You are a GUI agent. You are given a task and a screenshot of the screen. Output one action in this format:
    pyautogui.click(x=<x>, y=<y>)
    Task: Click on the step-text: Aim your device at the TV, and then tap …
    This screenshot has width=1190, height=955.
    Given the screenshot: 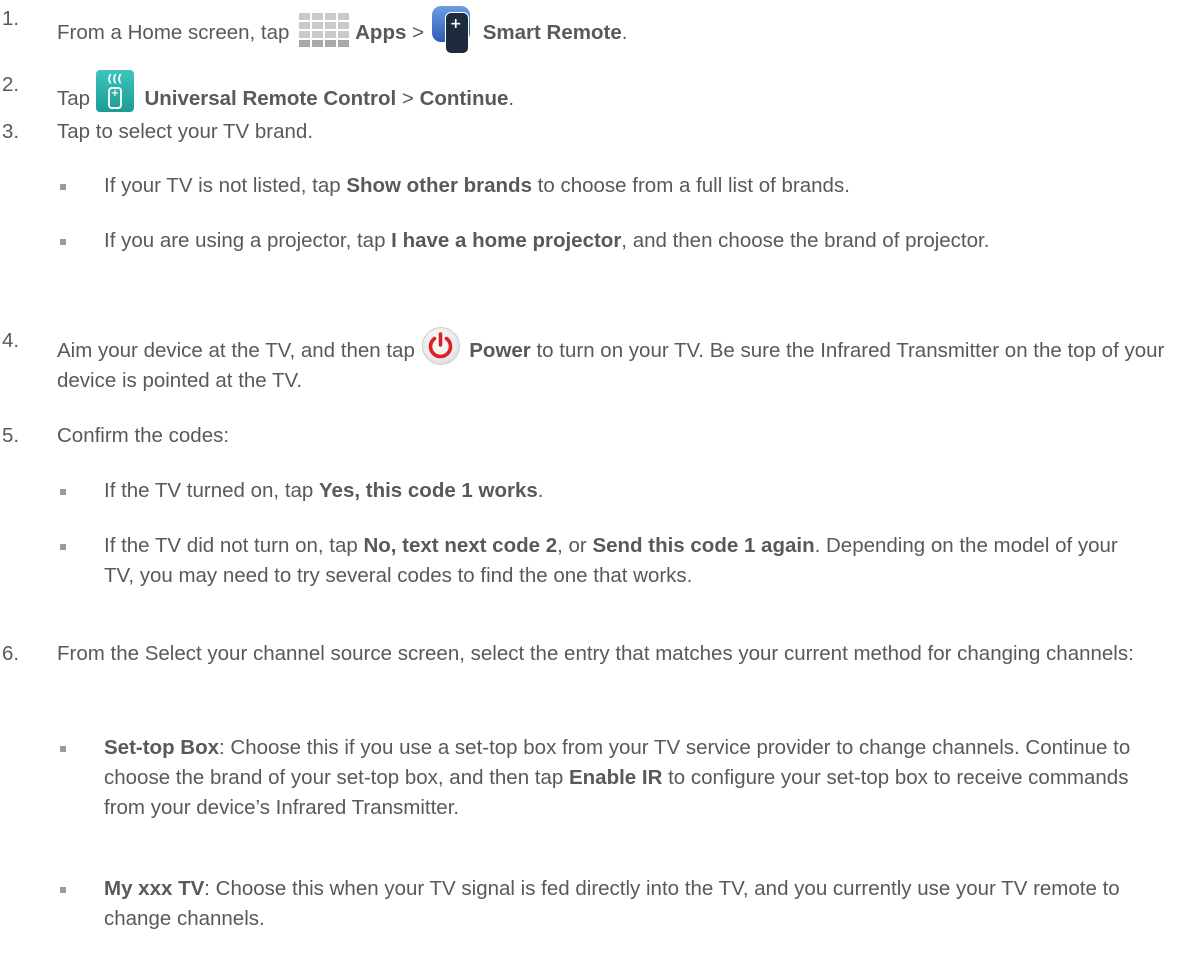 What is the action you would take?
    pyautogui.click(x=613, y=361)
    